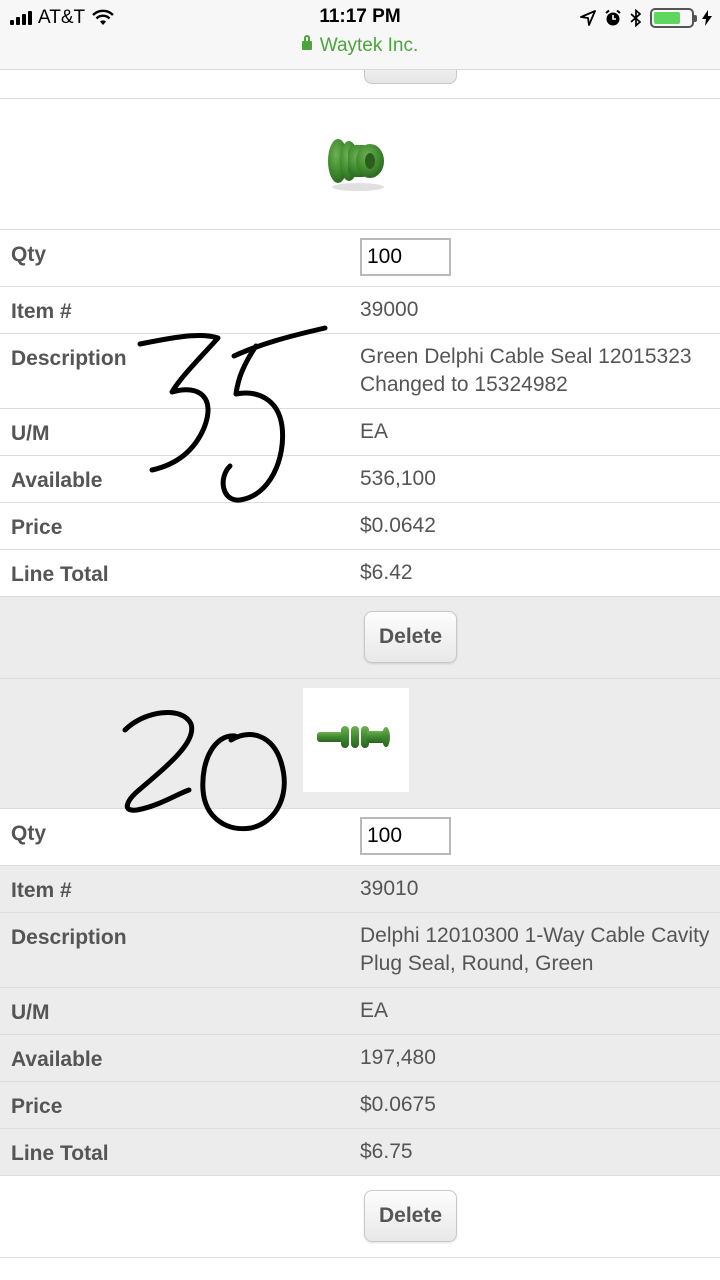  I want to click on price-row: Price $0.0642, so click(360, 525).